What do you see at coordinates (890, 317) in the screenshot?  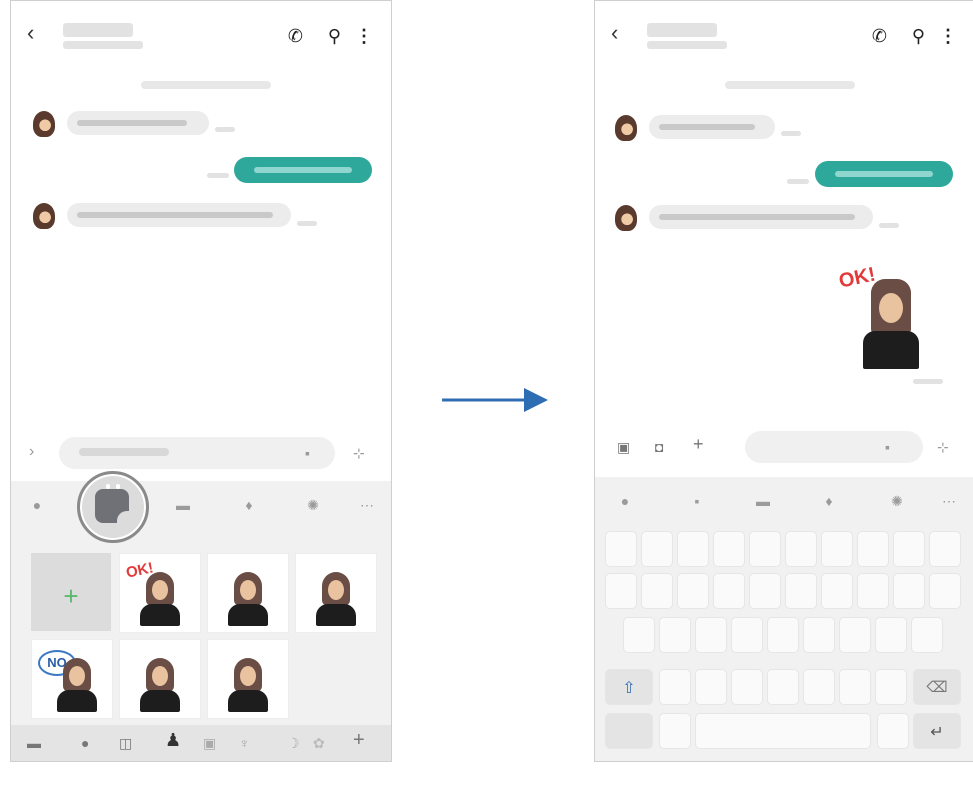 I see `sent-sticker: OK!` at bounding box center [890, 317].